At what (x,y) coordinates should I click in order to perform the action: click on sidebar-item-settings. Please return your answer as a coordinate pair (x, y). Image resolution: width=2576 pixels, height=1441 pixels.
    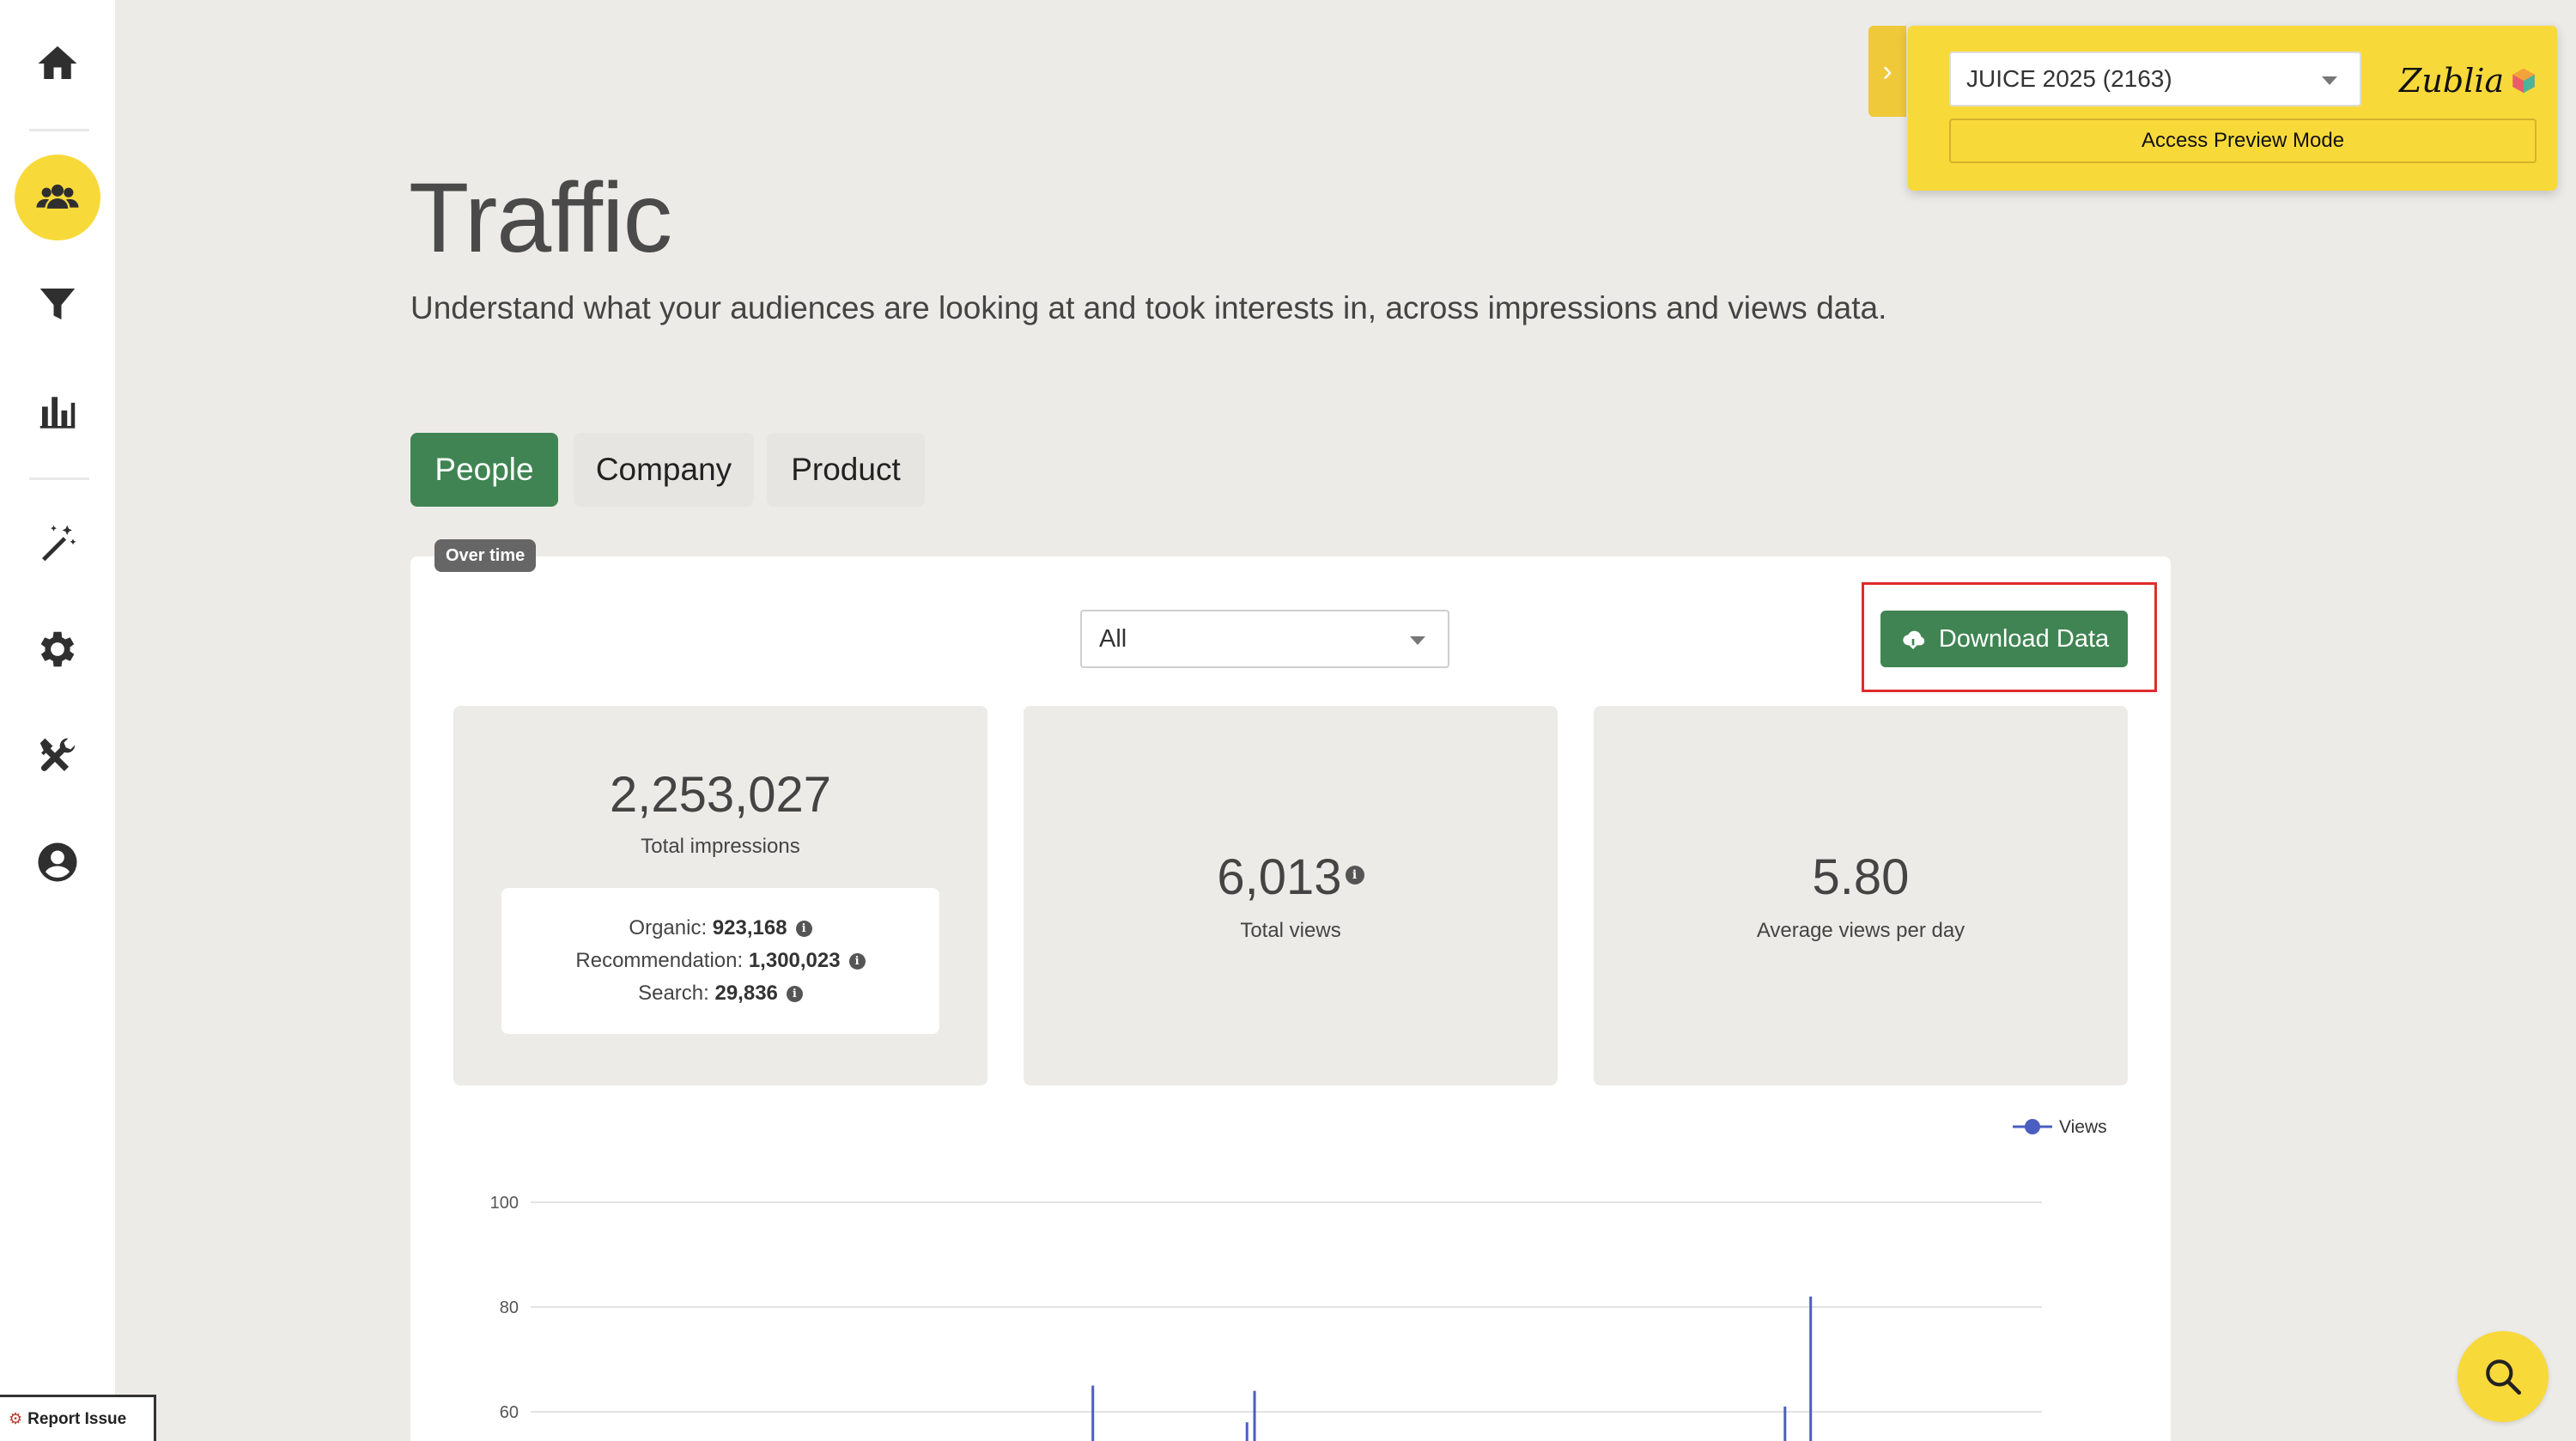
    Looking at the image, I should click on (58, 649).